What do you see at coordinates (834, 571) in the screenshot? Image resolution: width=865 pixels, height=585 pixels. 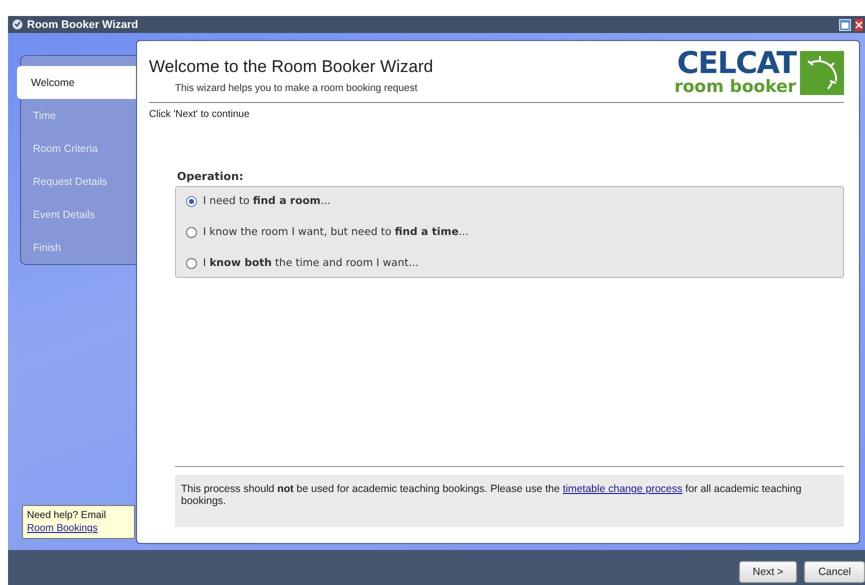 I see `cancel-button: Cancel` at bounding box center [834, 571].